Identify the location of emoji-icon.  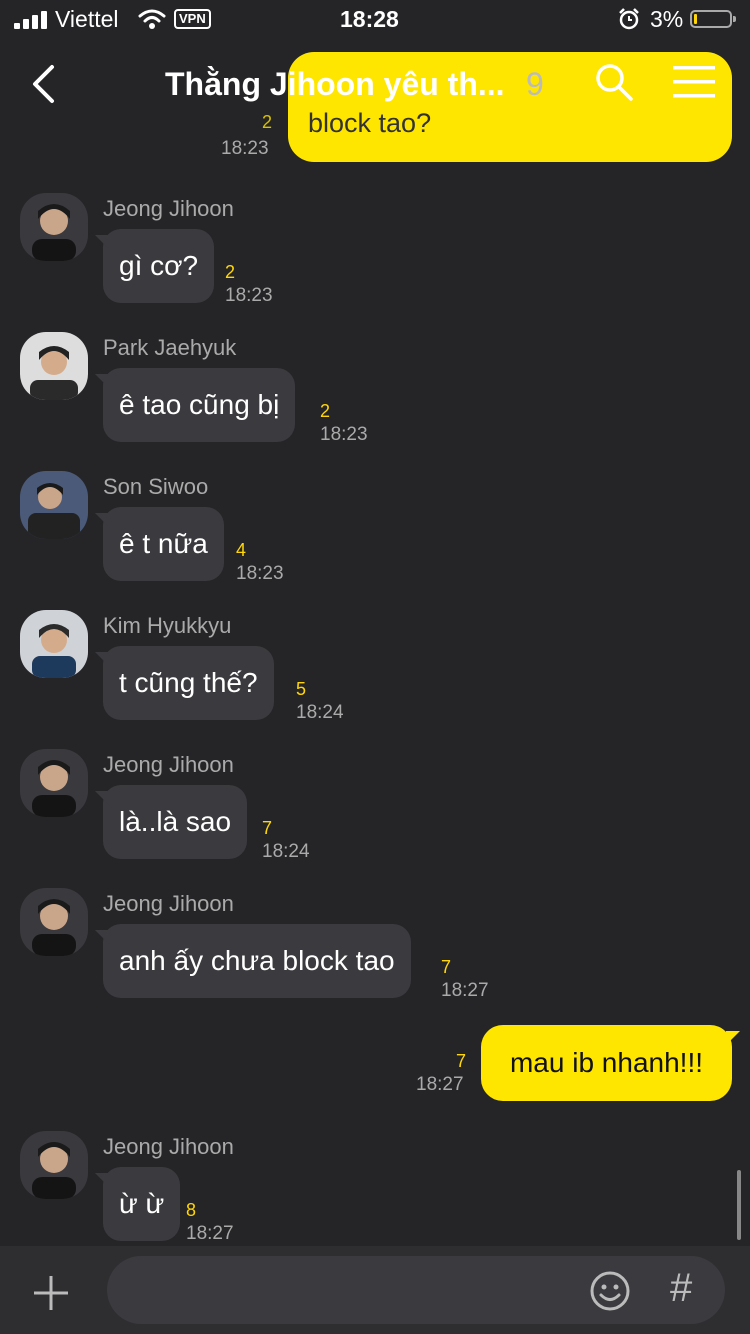
(610, 1291).